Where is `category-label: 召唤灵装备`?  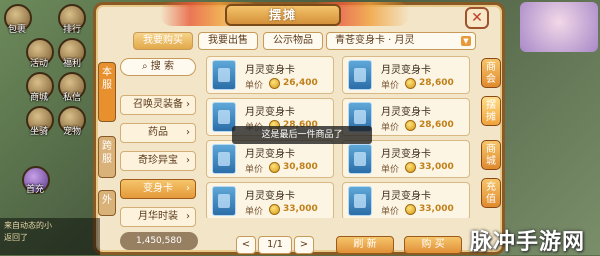 category-label: 召唤灵装备 is located at coordinates (158, 104).